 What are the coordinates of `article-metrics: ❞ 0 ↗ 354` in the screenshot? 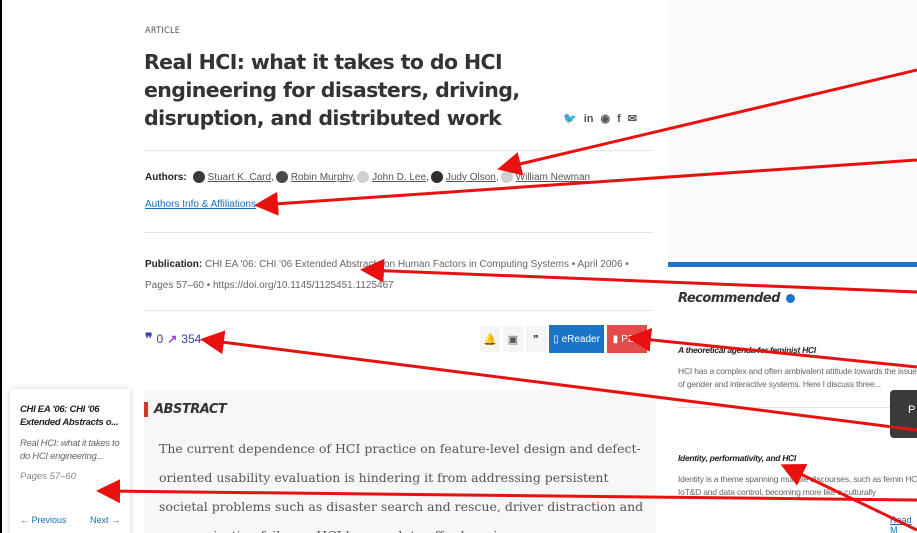 It's located at (173, 338).